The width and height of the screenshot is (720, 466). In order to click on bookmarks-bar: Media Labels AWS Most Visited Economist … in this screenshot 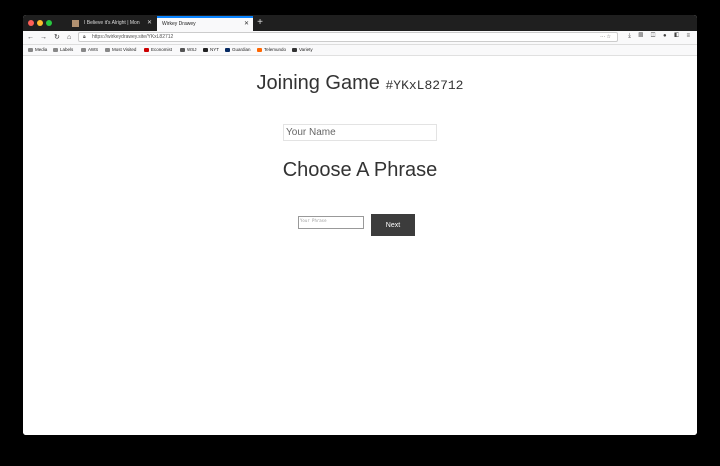, I will do `click(360, 50)`.